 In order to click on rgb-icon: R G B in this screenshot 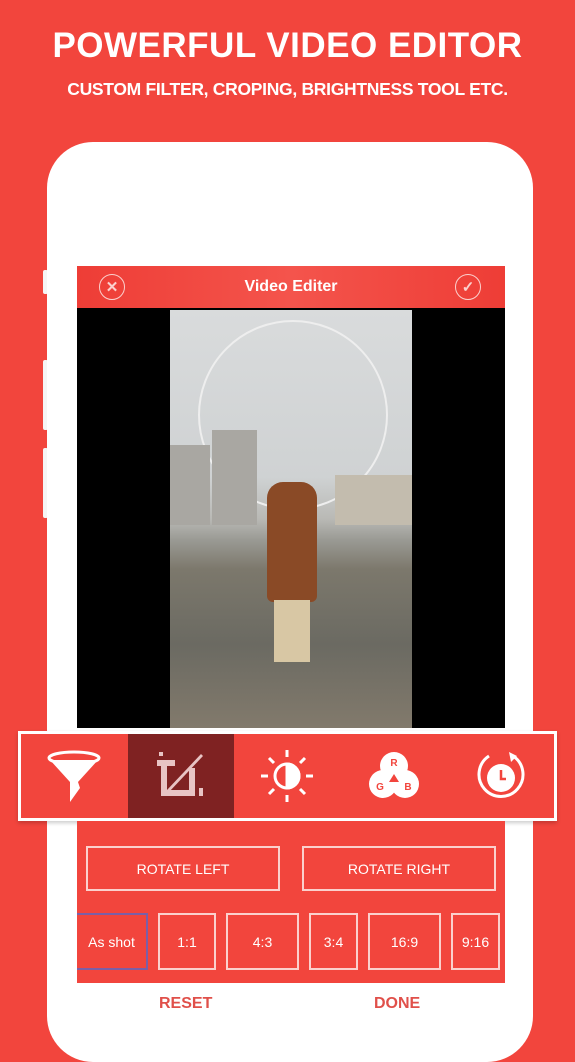, I will do `click(394, 775)`.